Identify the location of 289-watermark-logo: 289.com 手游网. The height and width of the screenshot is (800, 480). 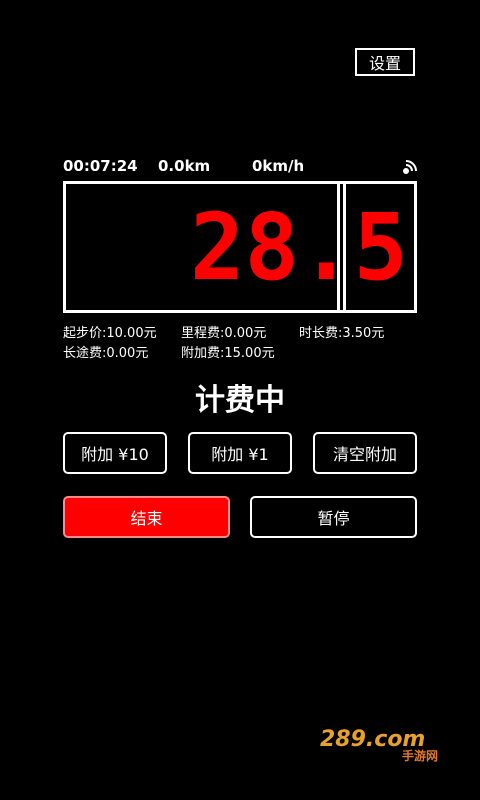
(379, 744).